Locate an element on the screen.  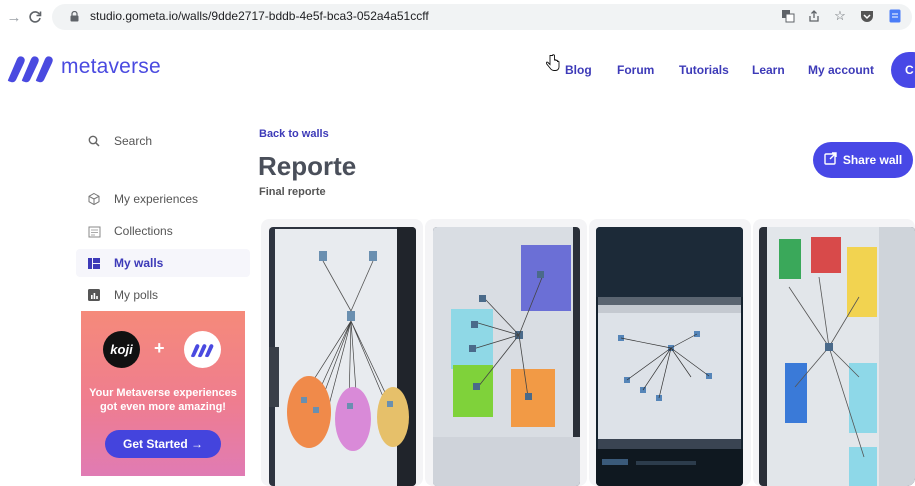
search-icon is located at coordinates (94, 141).